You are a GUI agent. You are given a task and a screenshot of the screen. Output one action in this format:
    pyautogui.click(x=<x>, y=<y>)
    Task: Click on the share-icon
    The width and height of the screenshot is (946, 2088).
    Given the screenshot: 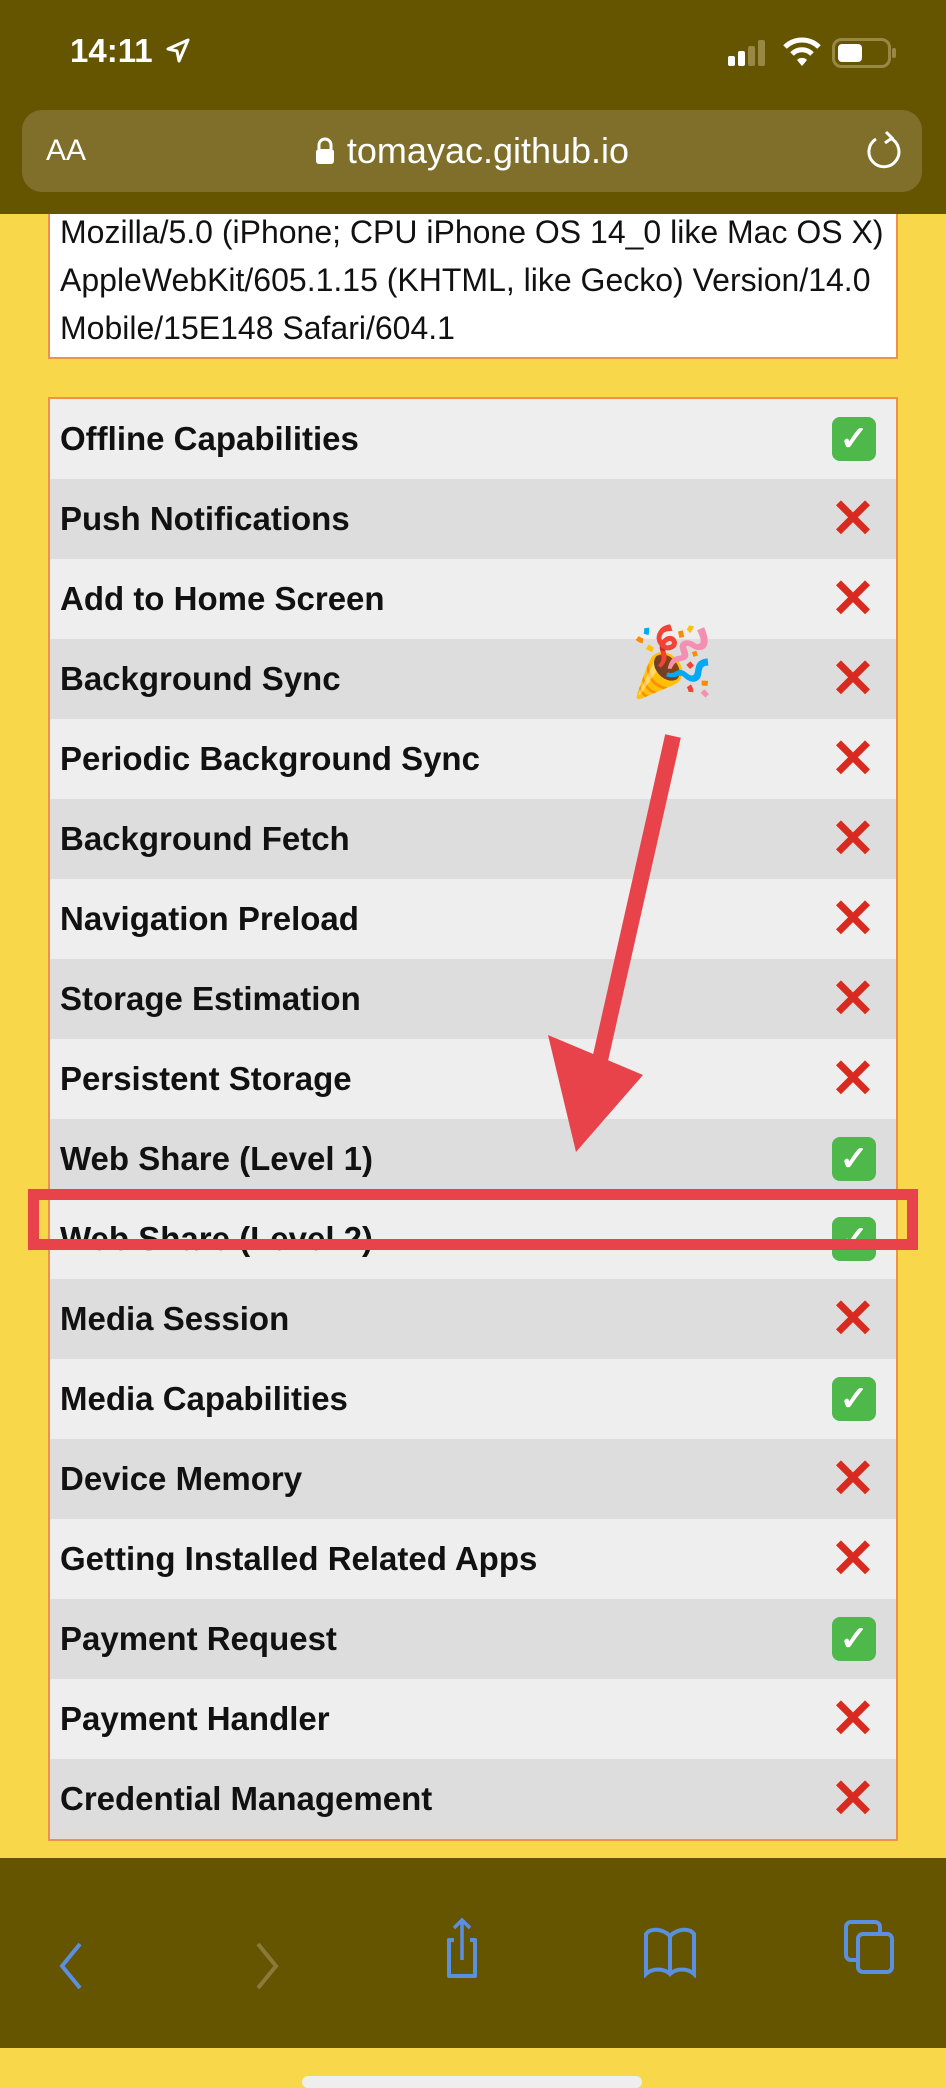 What is the action you would take?
    pyautogui.click(x=462, y=1949)
    